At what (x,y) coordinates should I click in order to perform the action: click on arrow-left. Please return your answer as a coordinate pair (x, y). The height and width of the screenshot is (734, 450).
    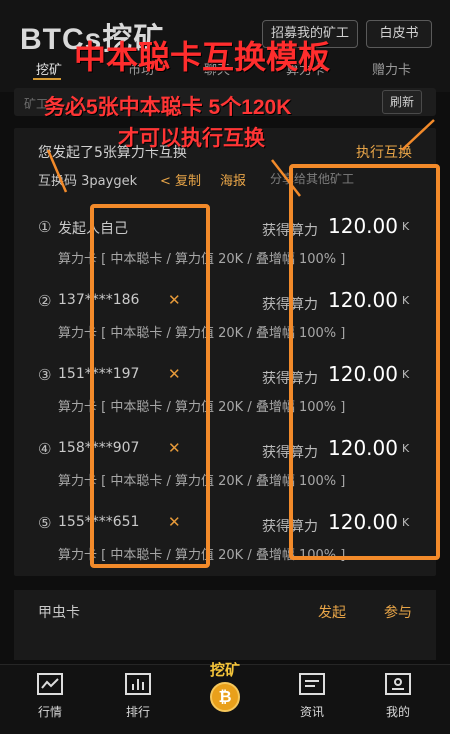
    Looking at the image, I should click on (57, 171).